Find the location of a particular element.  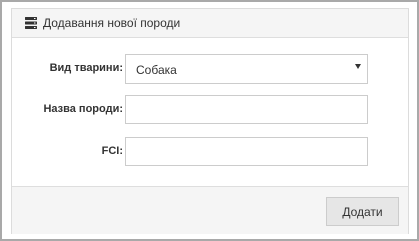

breed-name-label: Назва породи: is located at coordinates (83, 109).